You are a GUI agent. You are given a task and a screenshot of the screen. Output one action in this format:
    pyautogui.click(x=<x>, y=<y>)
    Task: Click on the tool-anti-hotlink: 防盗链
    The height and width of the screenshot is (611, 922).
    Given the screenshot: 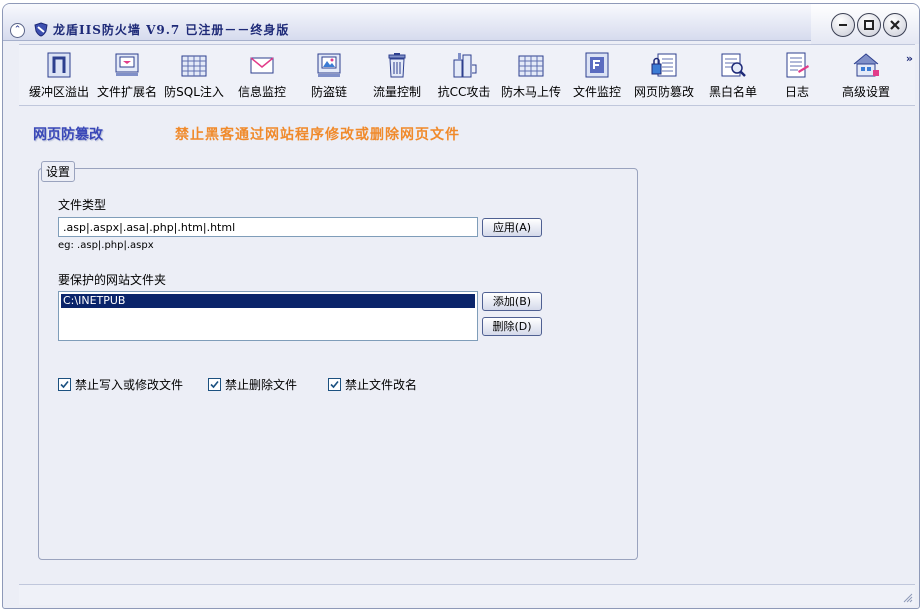 What is the action you would take?
    pyautogui.click(x=329, y=77)
    